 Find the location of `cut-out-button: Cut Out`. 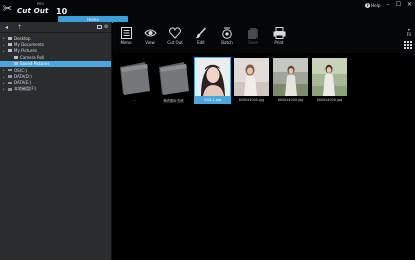

cut-out-button: Cut Out is located at coordinates (175, 39).